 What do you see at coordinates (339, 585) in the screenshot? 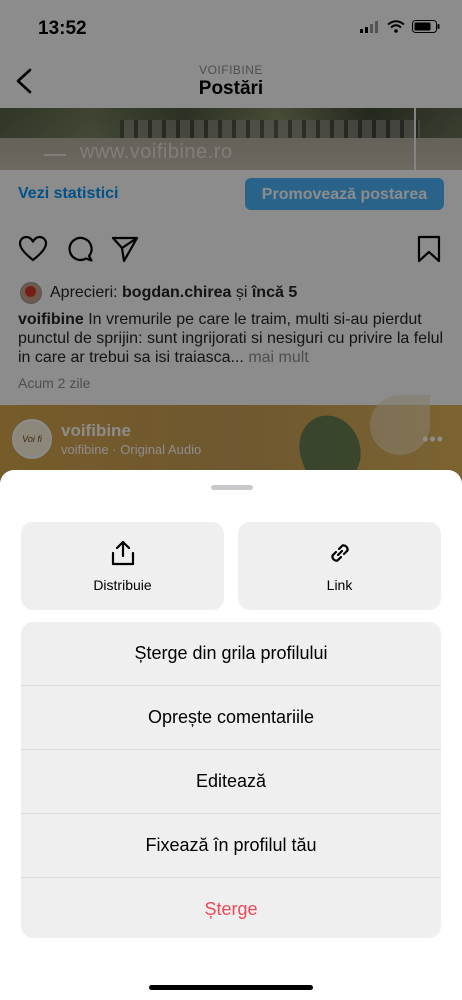
I see `link-tile-label: Link` at bounding box center [339, 585].